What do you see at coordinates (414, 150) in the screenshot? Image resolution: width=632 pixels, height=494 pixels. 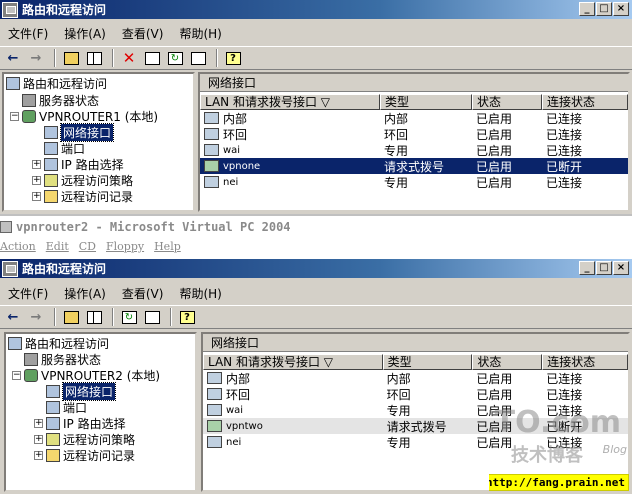 I see `table-row: wai 专用 已启用 已连接` at bounding box center [414, 150].